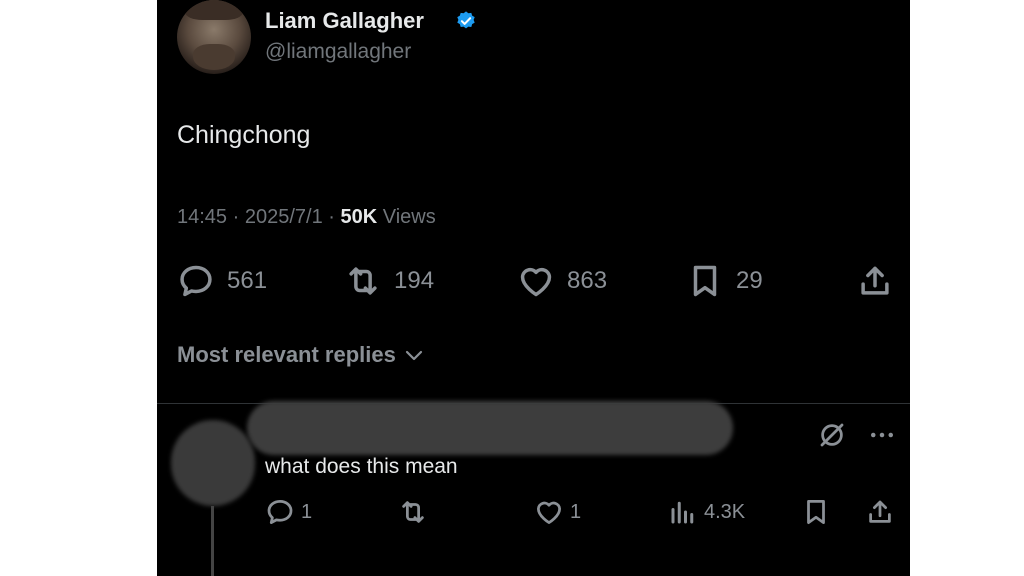  Describe the element at coordinates (338, 52) in the screenshot. I see `author-handle: @liamgallagher` at that location.